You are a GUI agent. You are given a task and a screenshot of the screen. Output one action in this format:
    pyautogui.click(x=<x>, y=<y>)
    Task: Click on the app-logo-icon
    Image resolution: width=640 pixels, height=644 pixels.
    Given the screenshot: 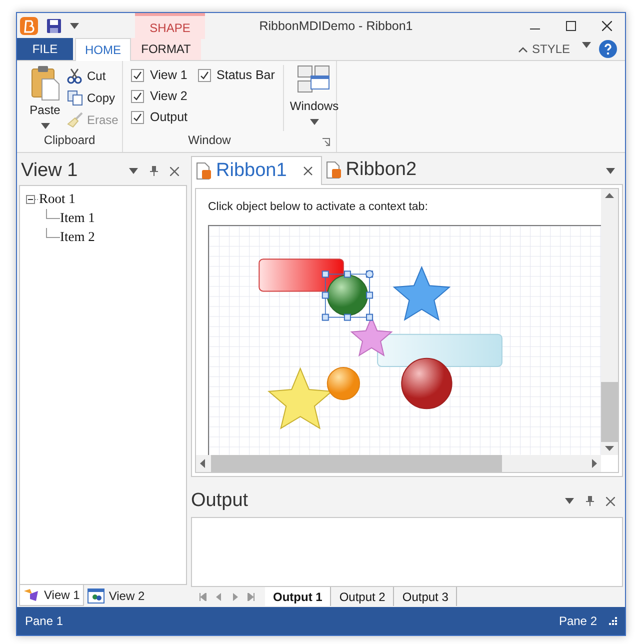 What is the action you would take?
    pyautogui.click(x=29, y=26)
    